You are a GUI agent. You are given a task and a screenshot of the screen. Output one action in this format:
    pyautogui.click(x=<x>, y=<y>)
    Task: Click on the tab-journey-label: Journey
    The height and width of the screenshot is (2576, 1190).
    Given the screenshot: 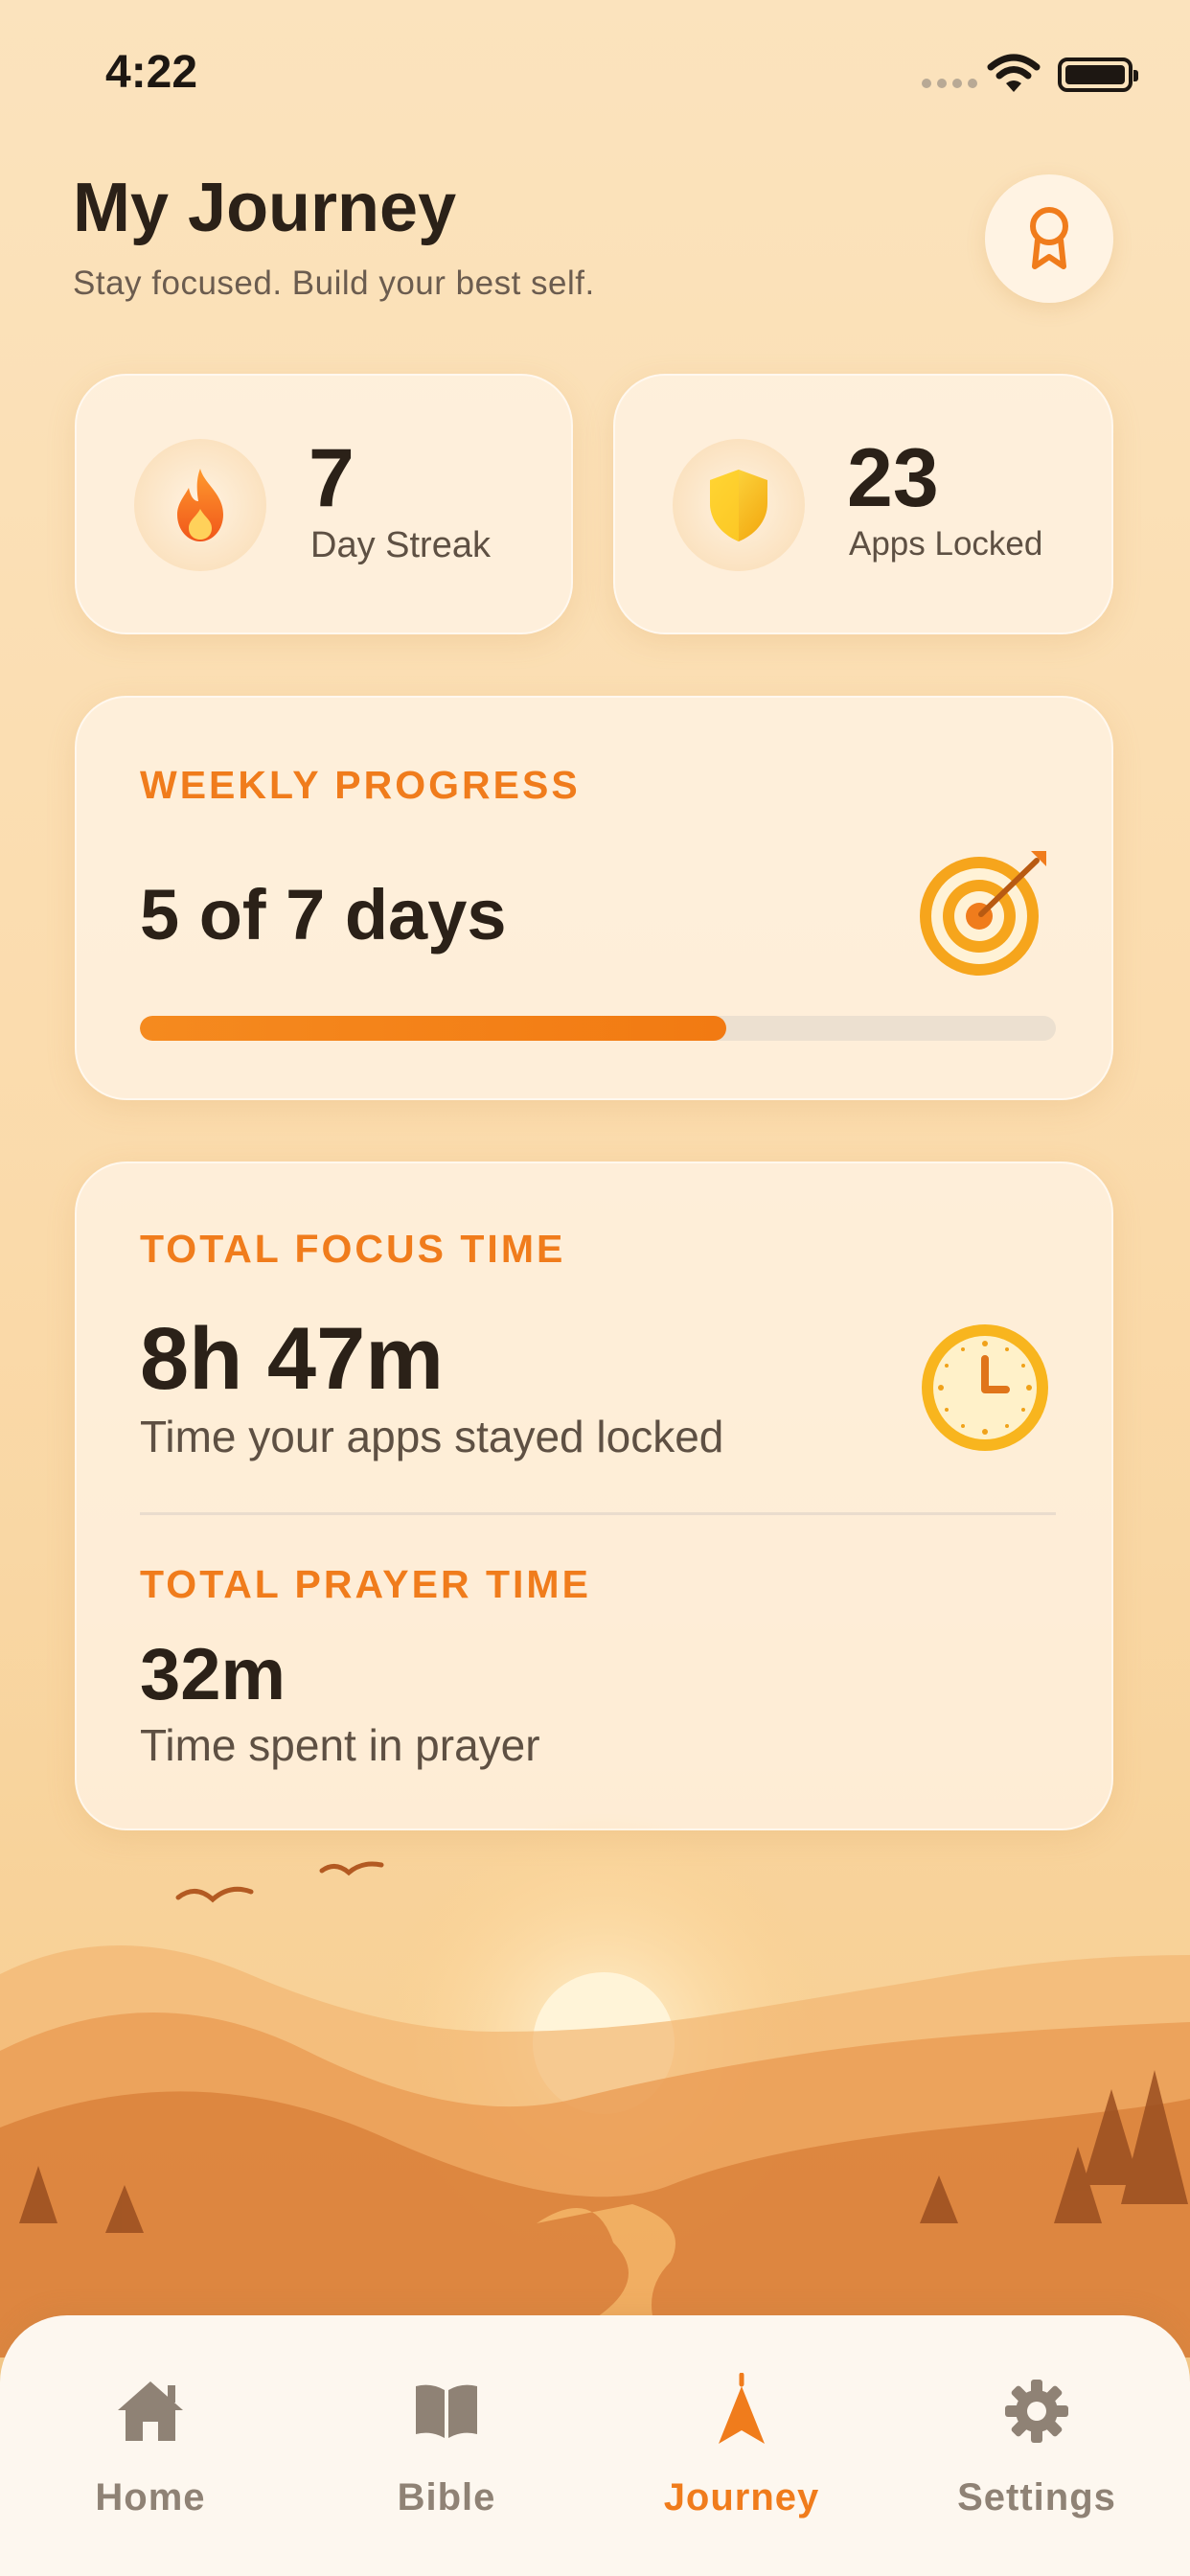 What is the action you would take?
    pyautogui.click(x=742, y=2497)
    